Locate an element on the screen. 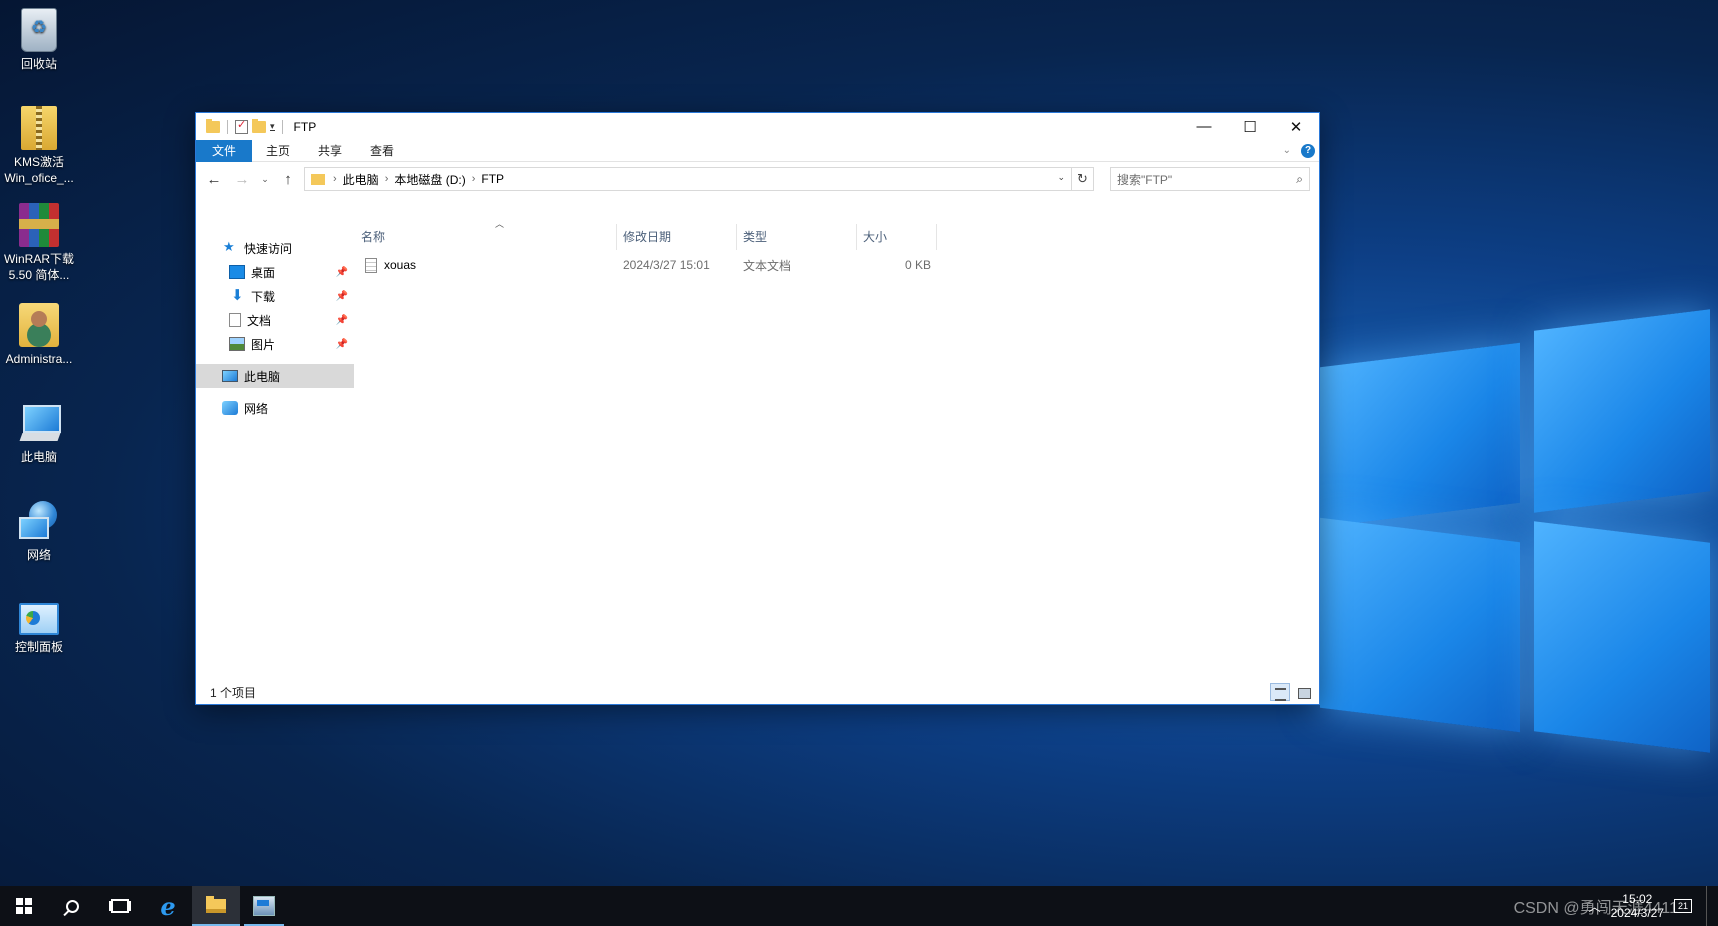 The image size is (1718, 926). zip-archive-icon is located at coordinates (39, 128).